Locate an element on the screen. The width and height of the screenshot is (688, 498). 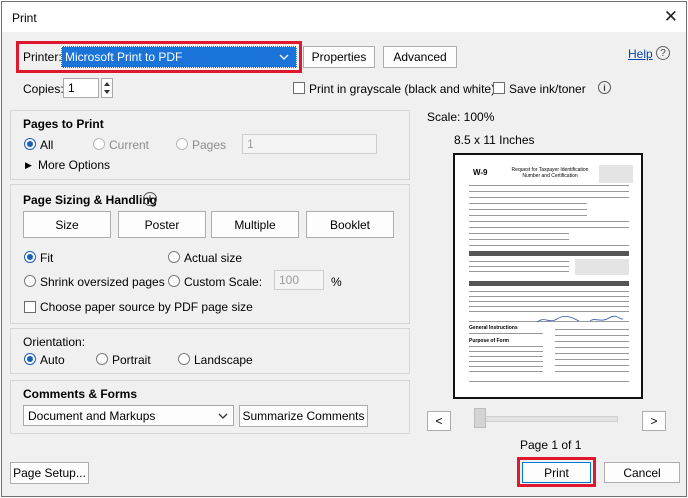
doc-form-number: W-9 is located at coordinates (480, 172).